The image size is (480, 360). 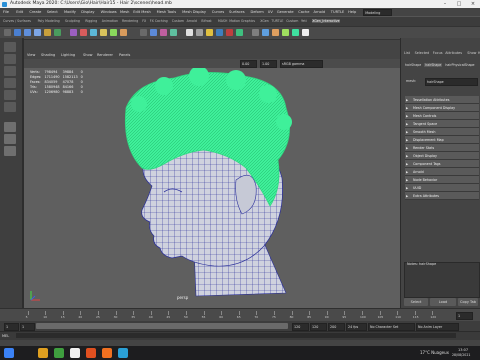 What do you see at coordinates (17, 21) in the screenshot?
I see `shelf-tab-0: Curves / Surfaces` at bounding box center [17, 21].